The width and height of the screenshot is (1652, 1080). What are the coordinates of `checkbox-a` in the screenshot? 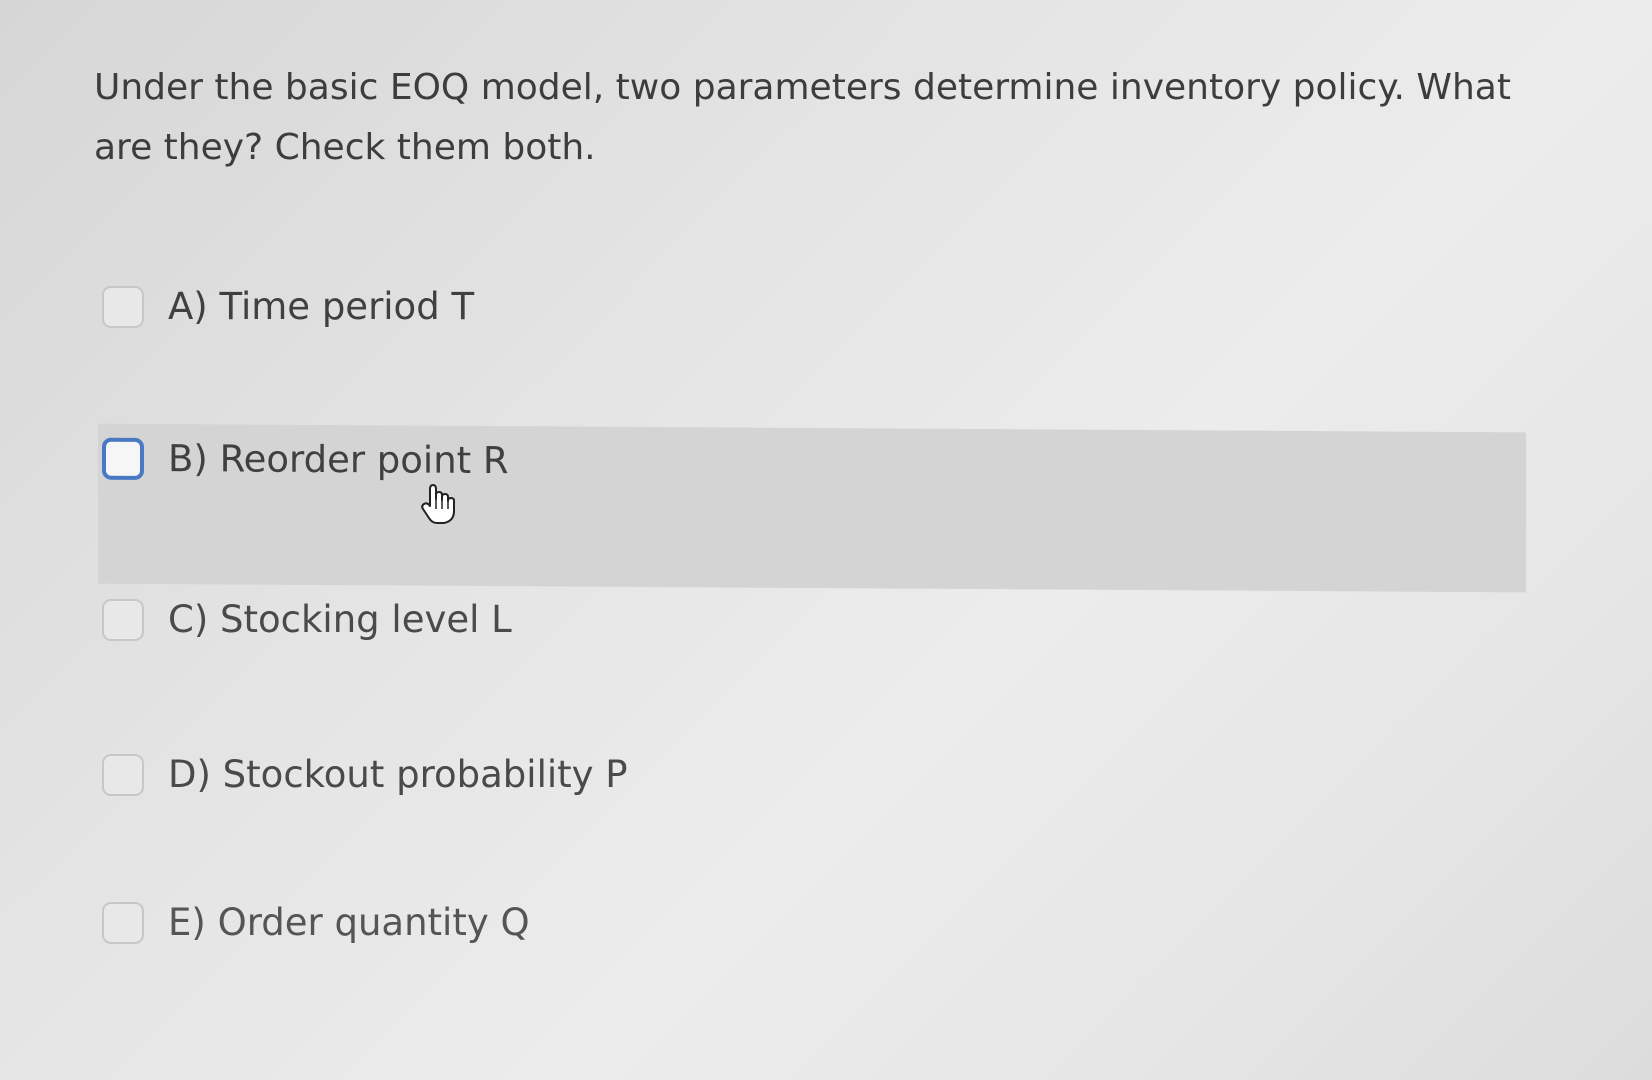 It's located at (123, 307).